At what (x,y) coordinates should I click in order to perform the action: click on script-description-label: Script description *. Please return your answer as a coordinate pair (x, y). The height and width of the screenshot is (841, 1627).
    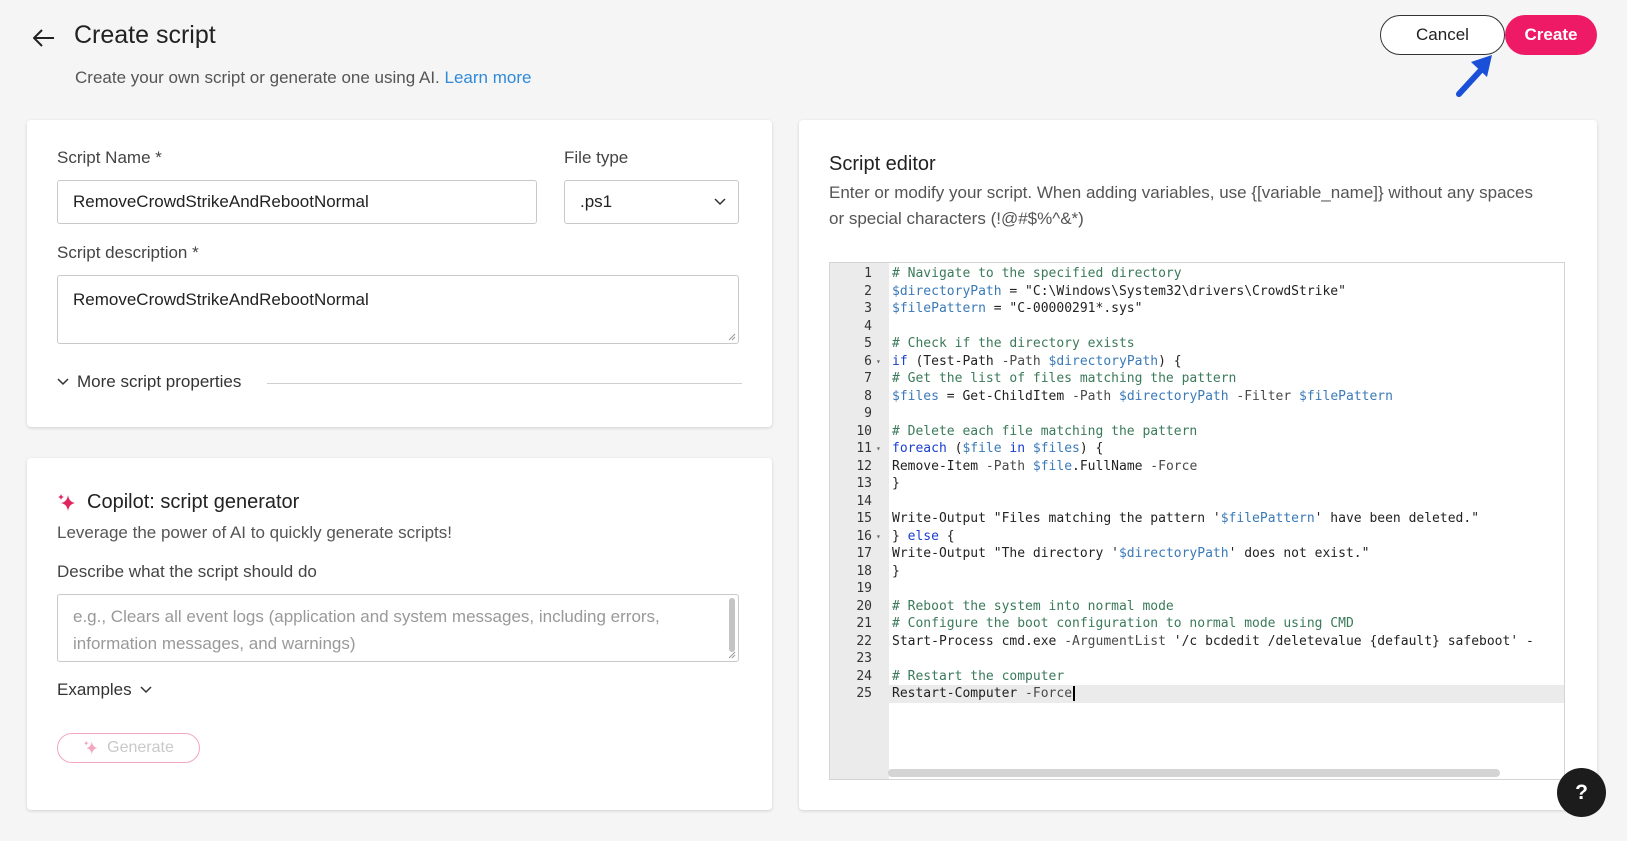
    Looking at the image, I should click on (128, 252).